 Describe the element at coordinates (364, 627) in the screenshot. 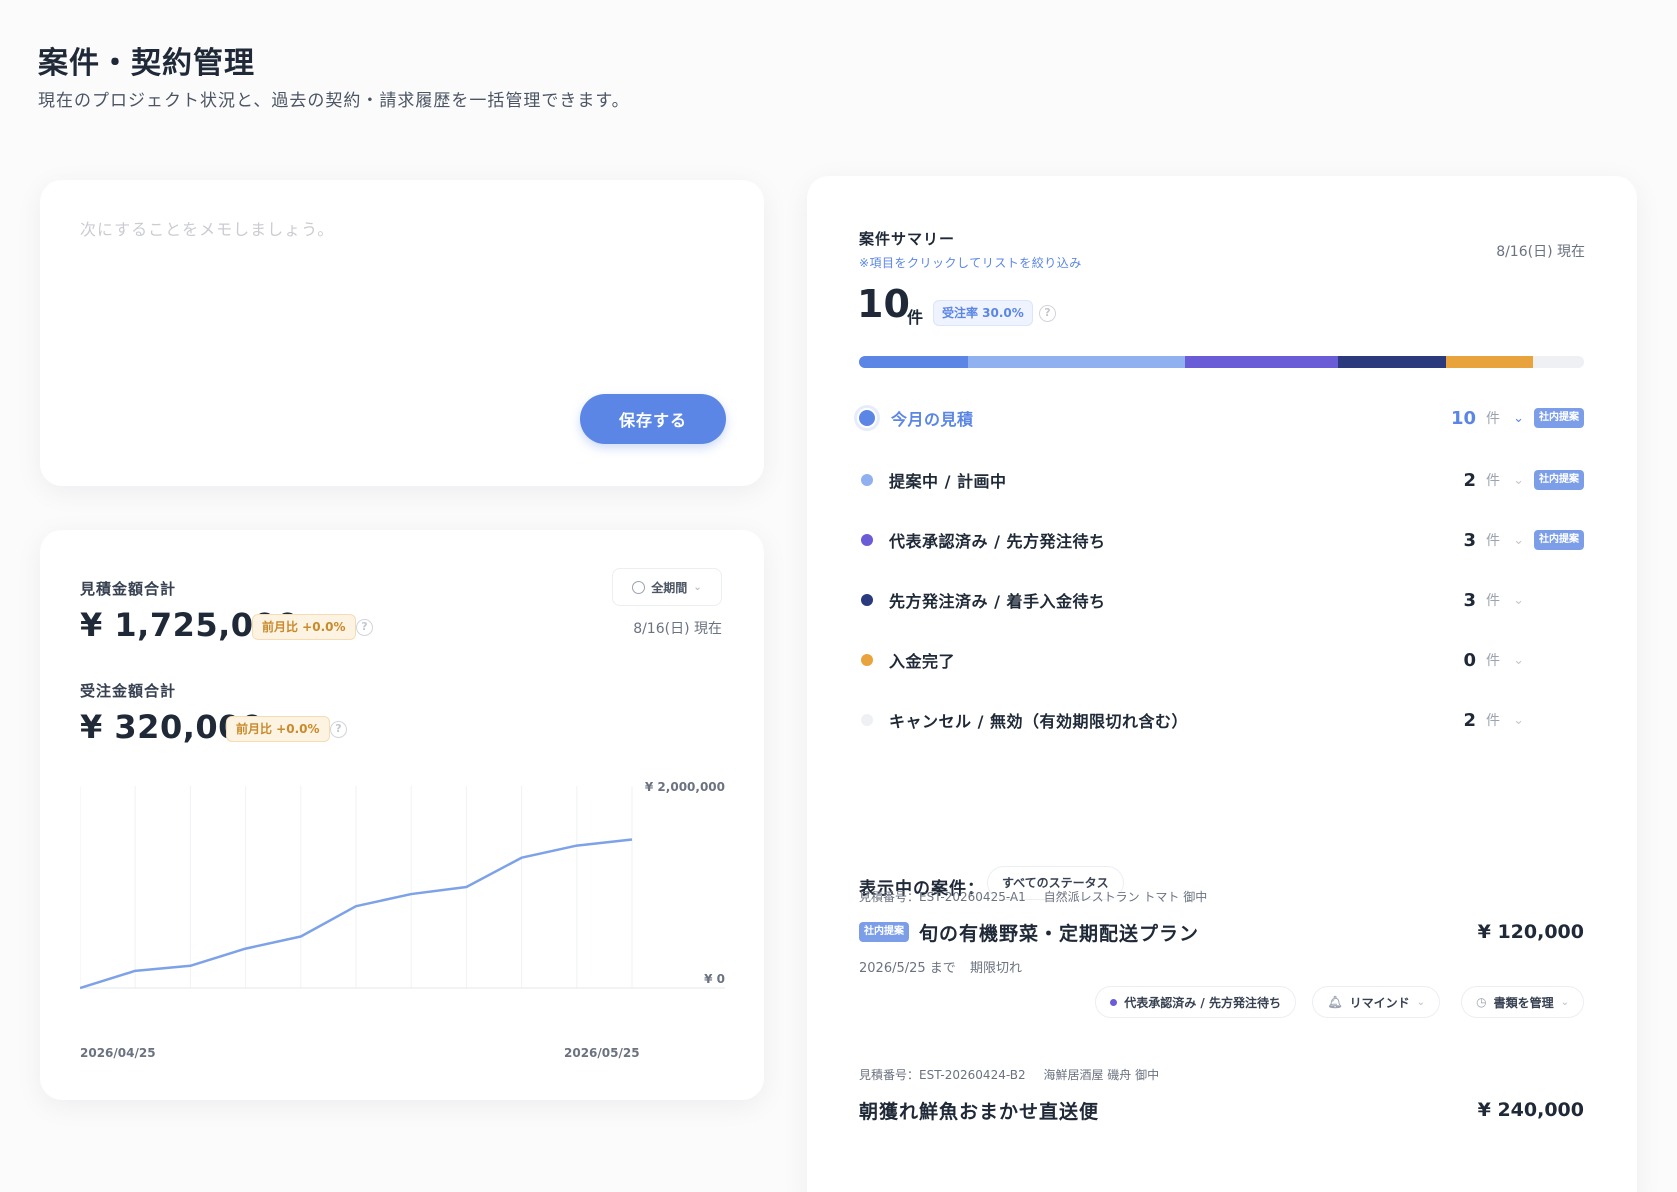

I see `estimate-help-icon: ?` at that location.